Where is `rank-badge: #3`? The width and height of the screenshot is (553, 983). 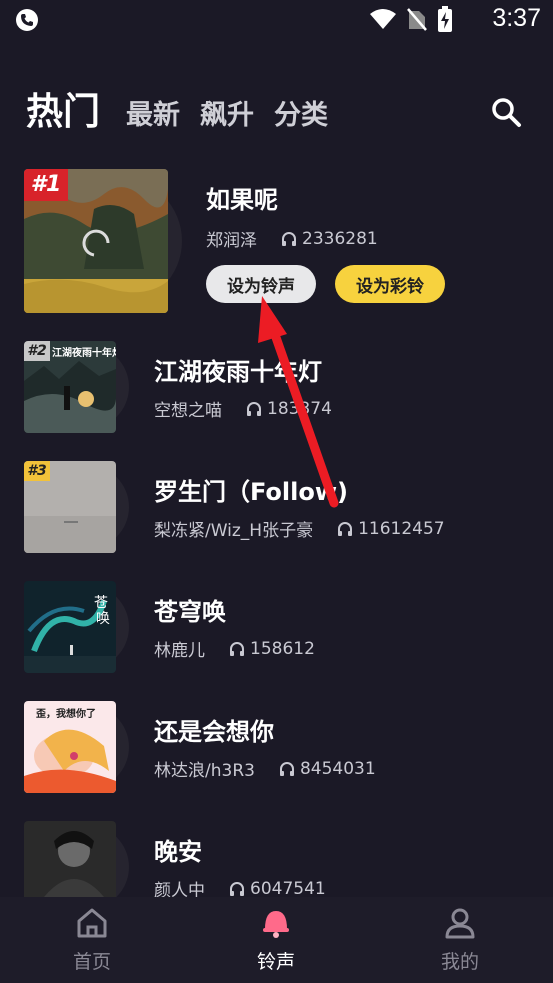 rank-badge: #3 is located at coordinates (37, 471).